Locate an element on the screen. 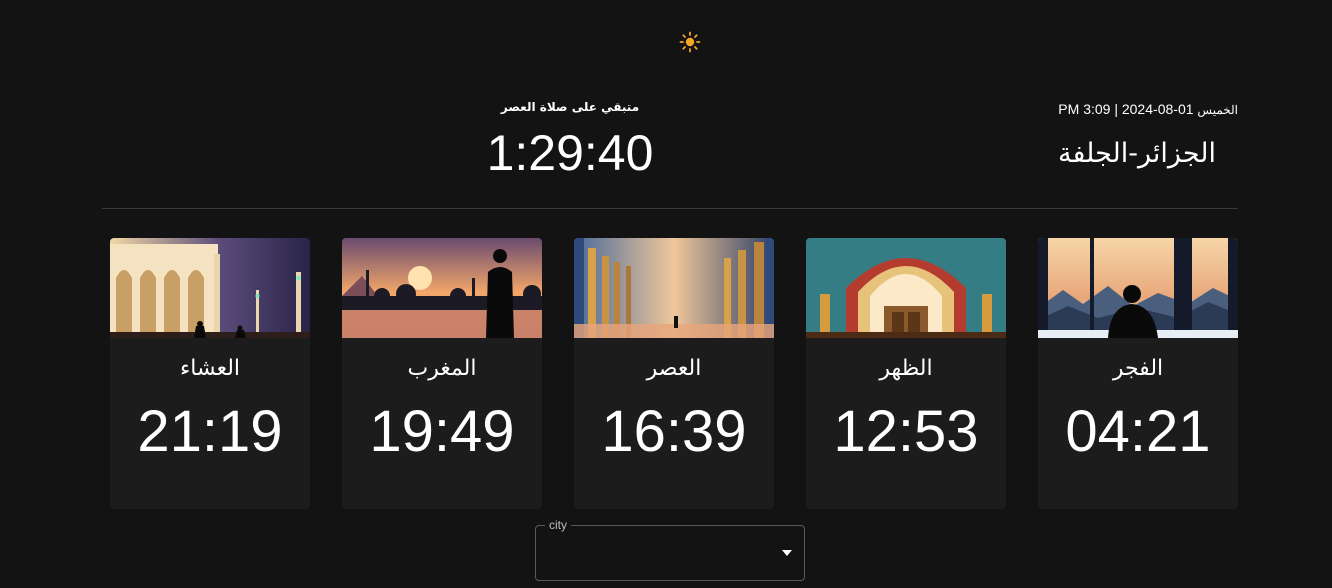 The image size is (1332, 588). city-select: city is located at coordinates (670, 549).